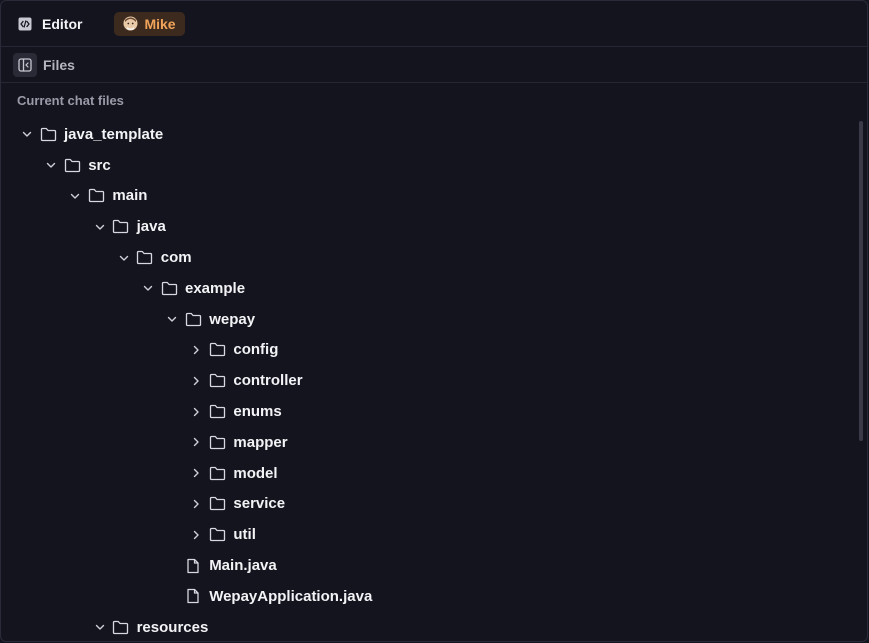 This screenshot has height=643, width=869. Describe the element at coordinates (257, 412) in the screenshot. I see `tree-item-label: enums` at that location.